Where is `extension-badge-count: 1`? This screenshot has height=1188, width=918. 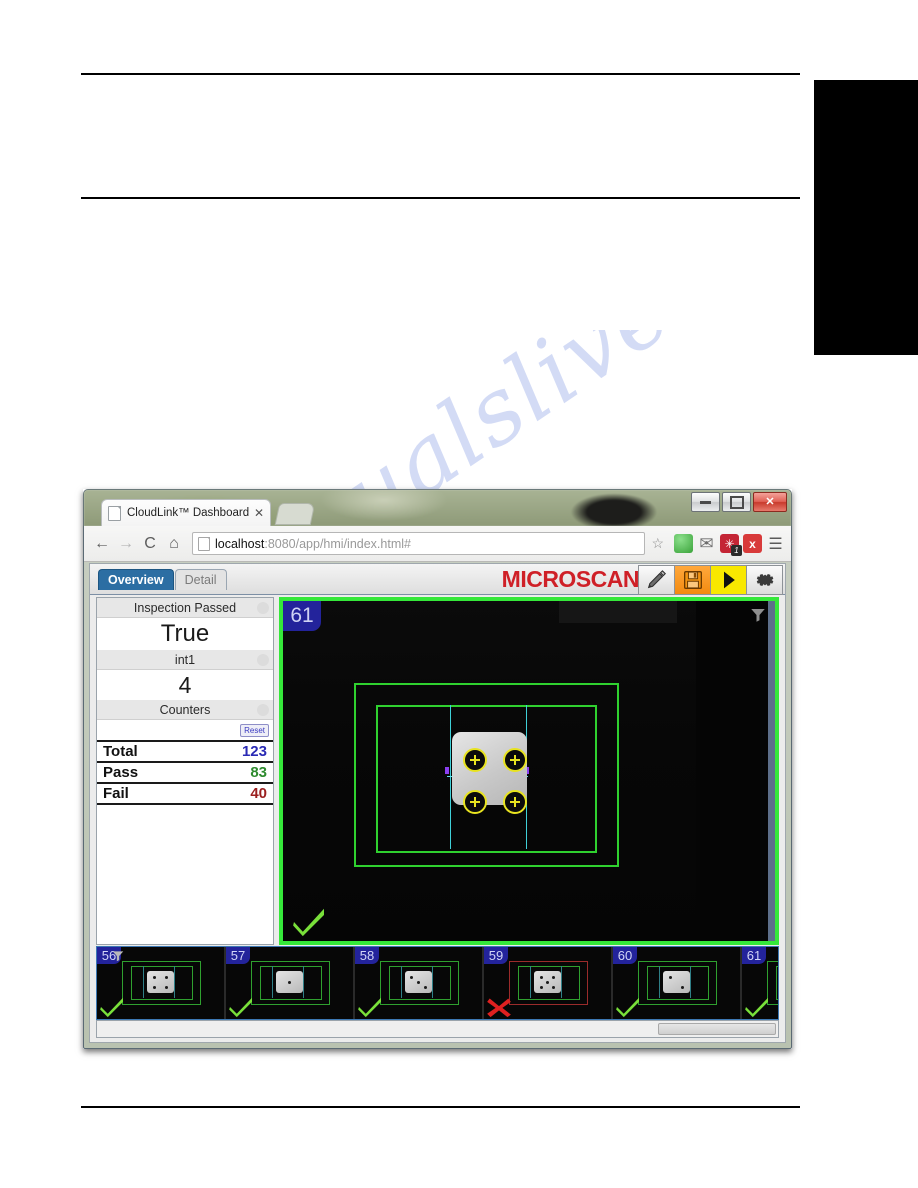 extension-badge-count: 1 is located at coordinates (736, 550).